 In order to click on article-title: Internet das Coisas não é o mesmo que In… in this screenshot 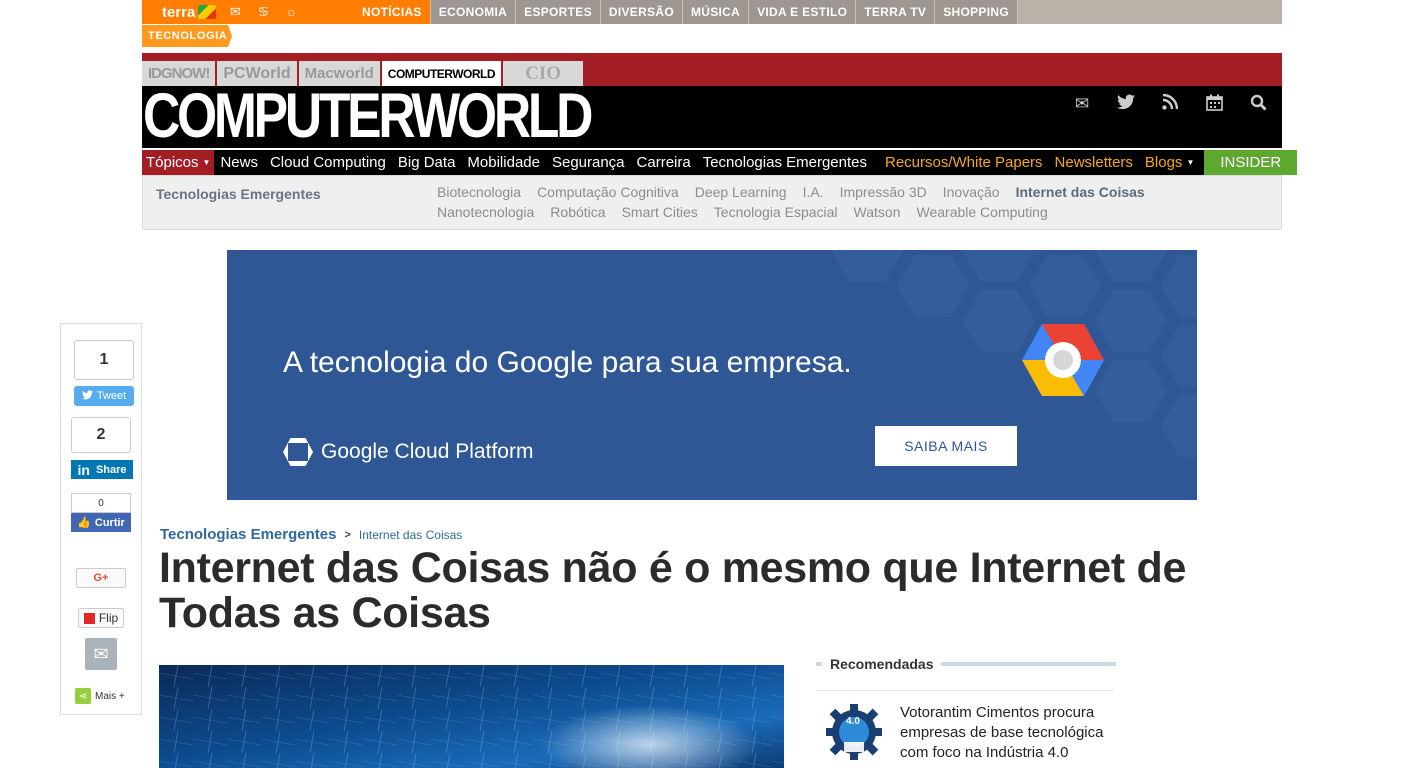, I will do `click(673, 590)`.